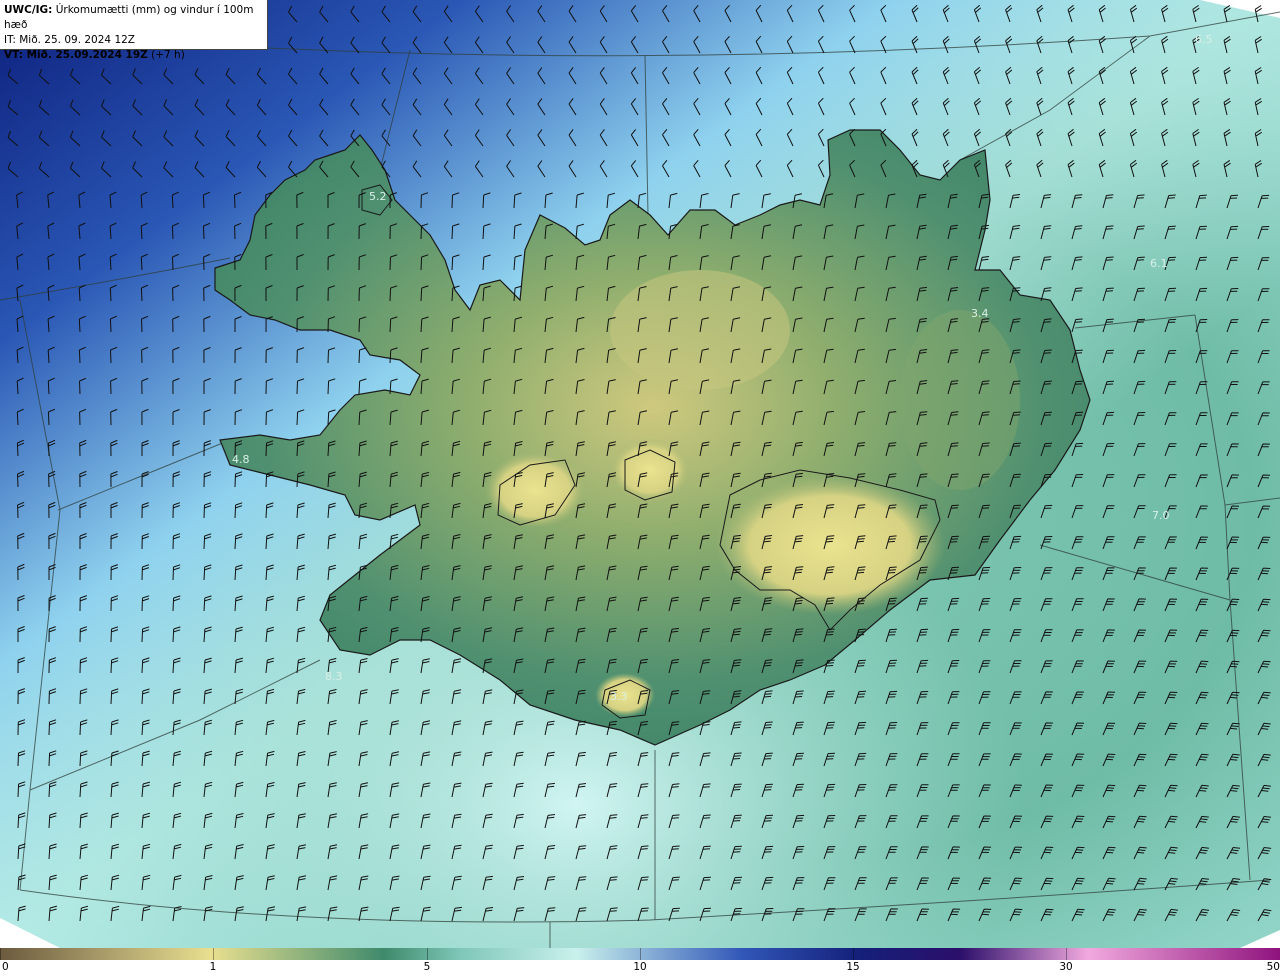  What do you see at coordinates (650, 470) in the screenshot?
I see `glacier-hofsjokull` at bounding box center [650, 470].